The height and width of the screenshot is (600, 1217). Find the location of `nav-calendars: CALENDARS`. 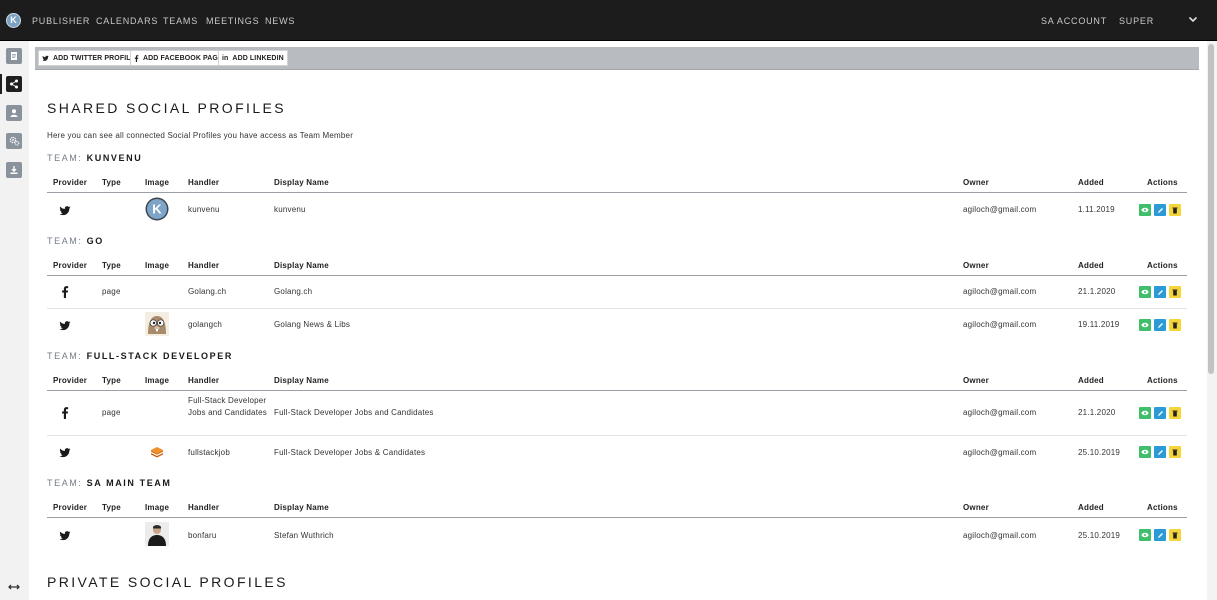

nav-calendars: CALENDARS is located at coordinates (127, 21).